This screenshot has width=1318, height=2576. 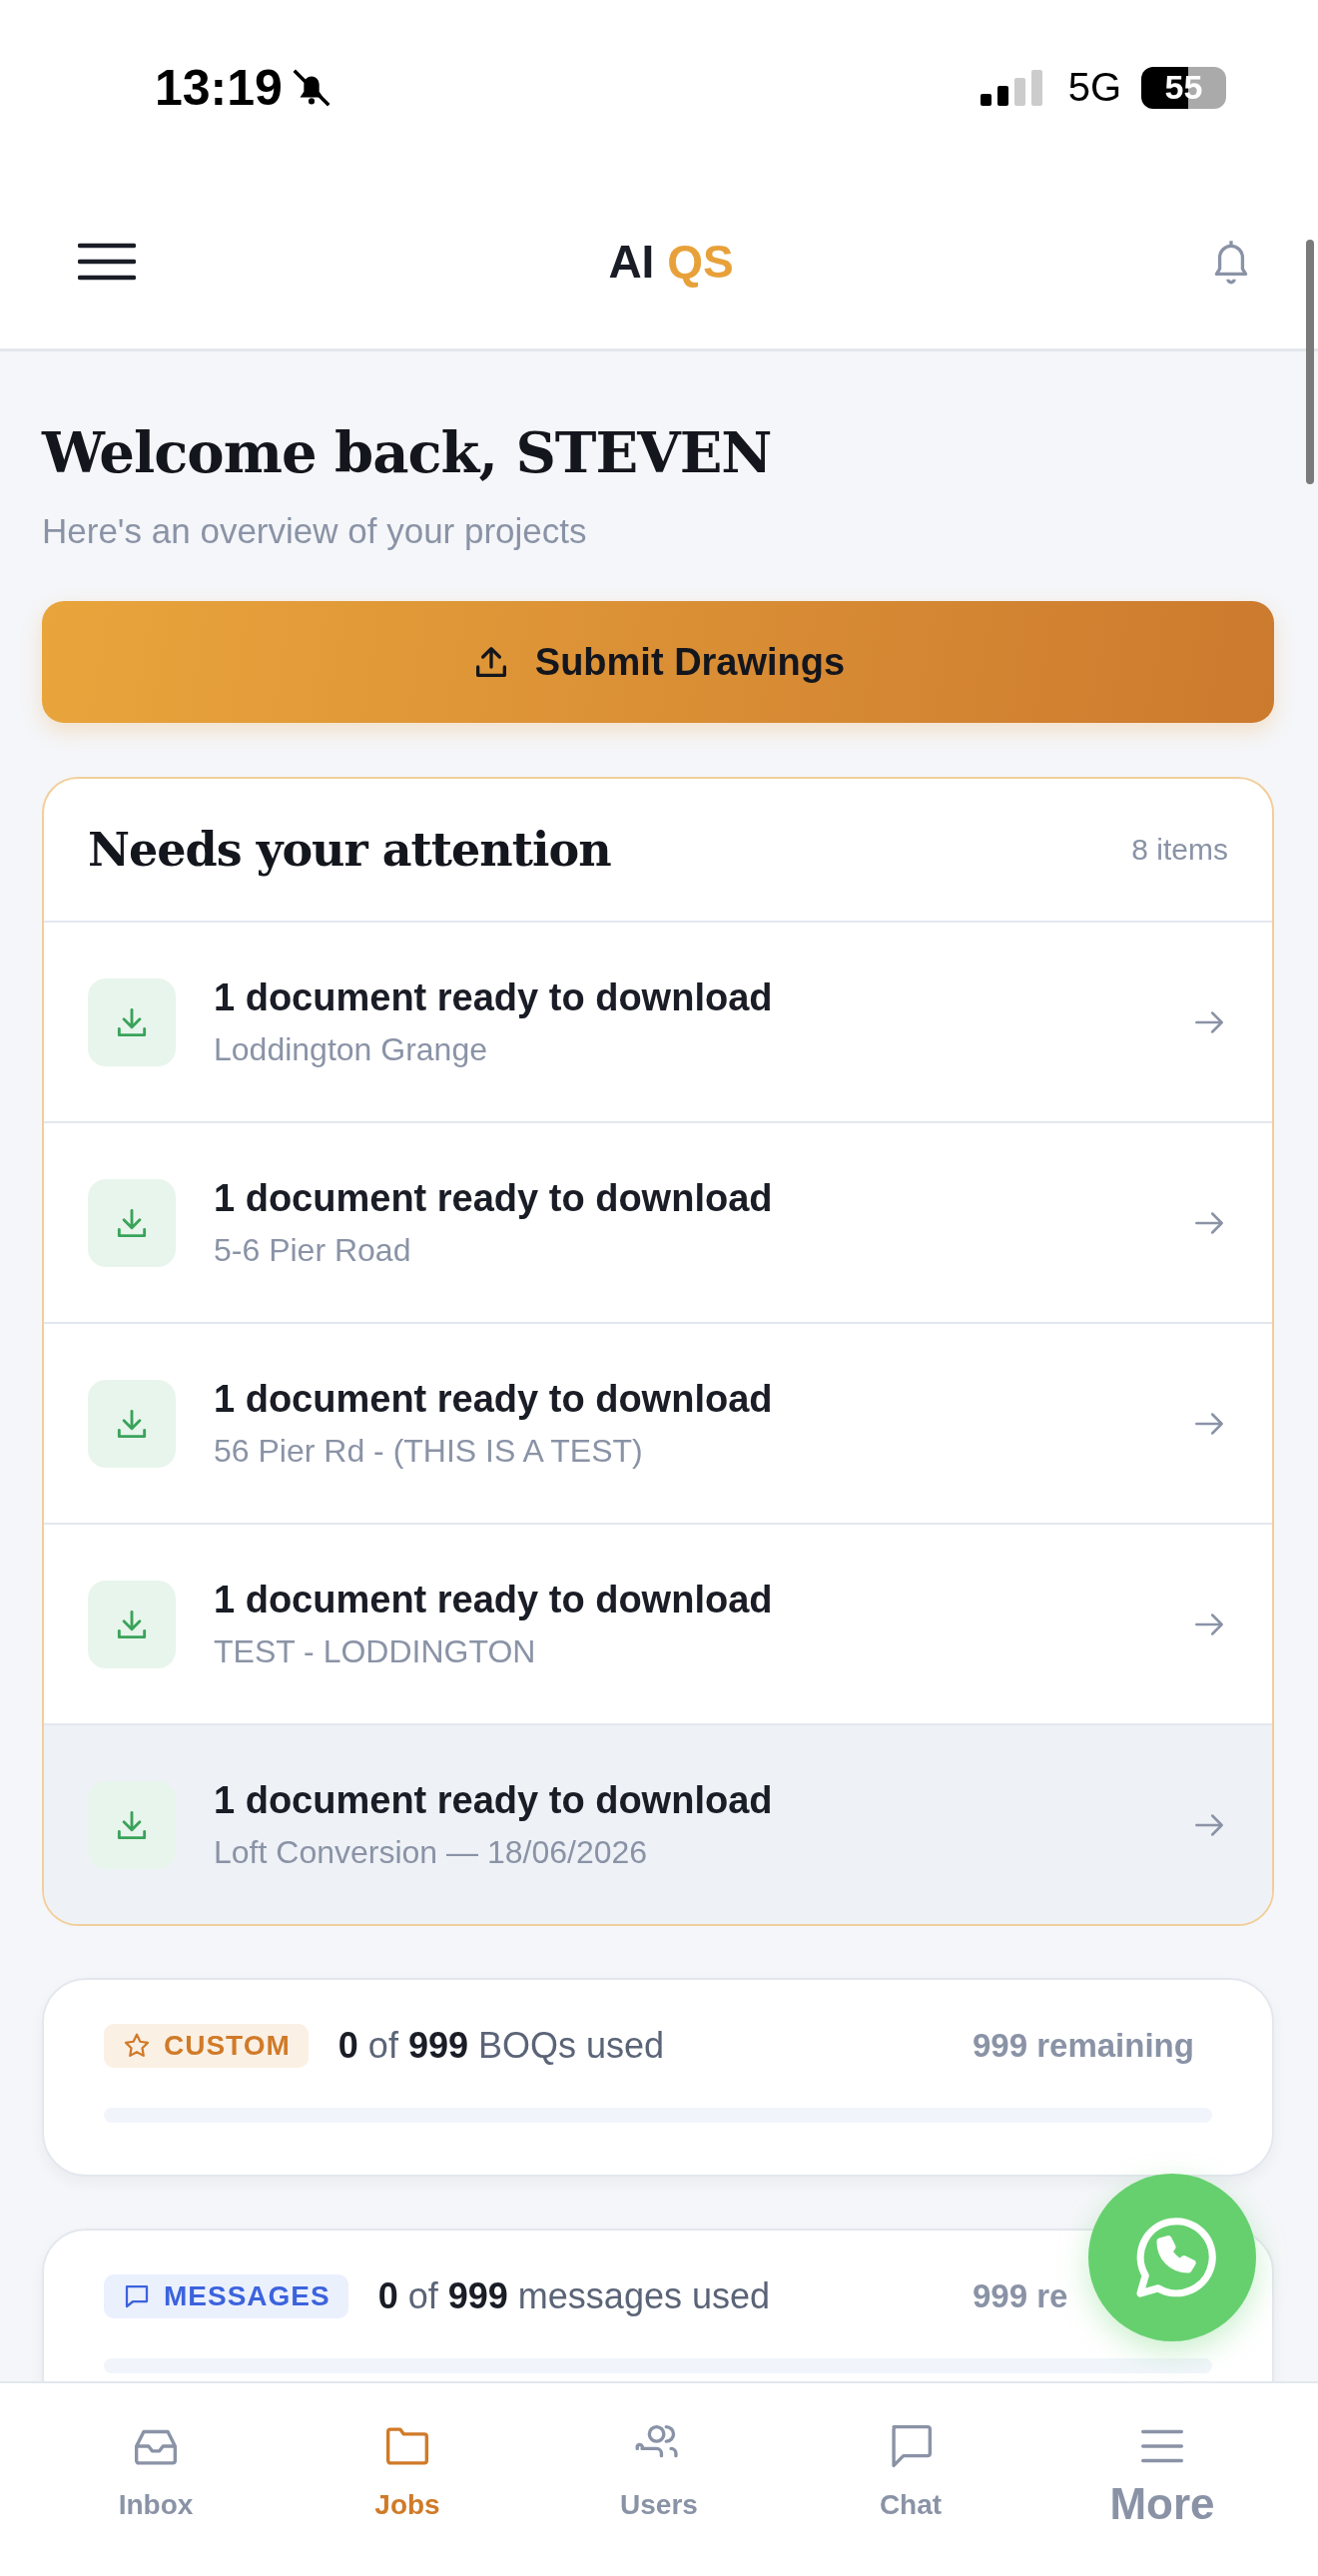 I want to click on usage-text: 0 of 999 BOQs used, so click(x=501, y=2046).